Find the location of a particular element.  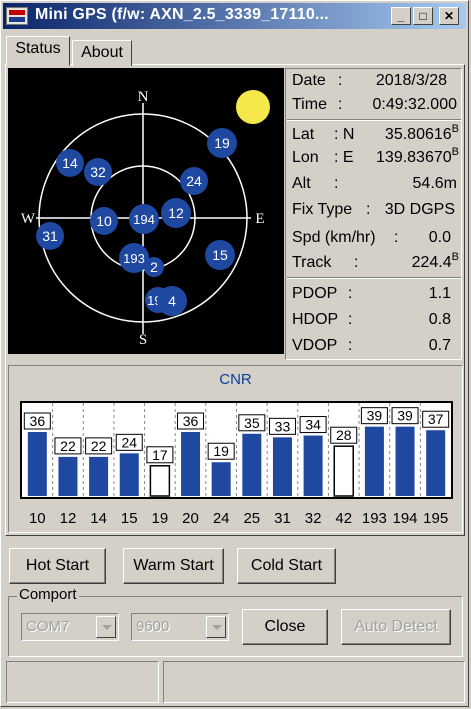

pdop-row: PDOP : 1.1 is located at coordinates (371, 293).